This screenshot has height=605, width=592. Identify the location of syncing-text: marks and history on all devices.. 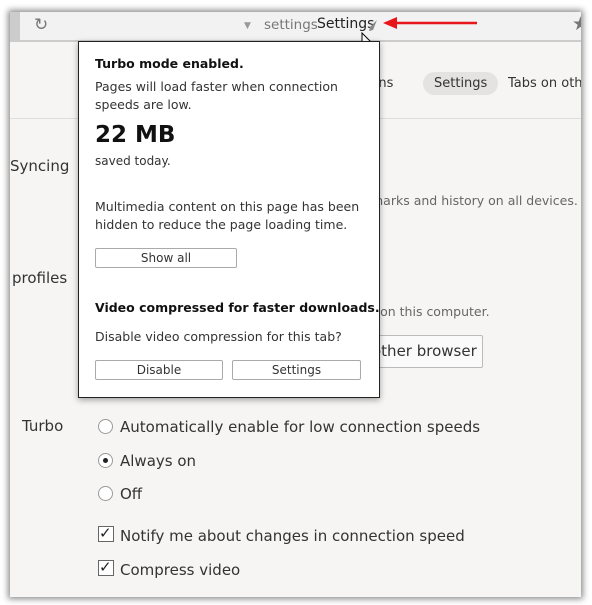
(474, 200).